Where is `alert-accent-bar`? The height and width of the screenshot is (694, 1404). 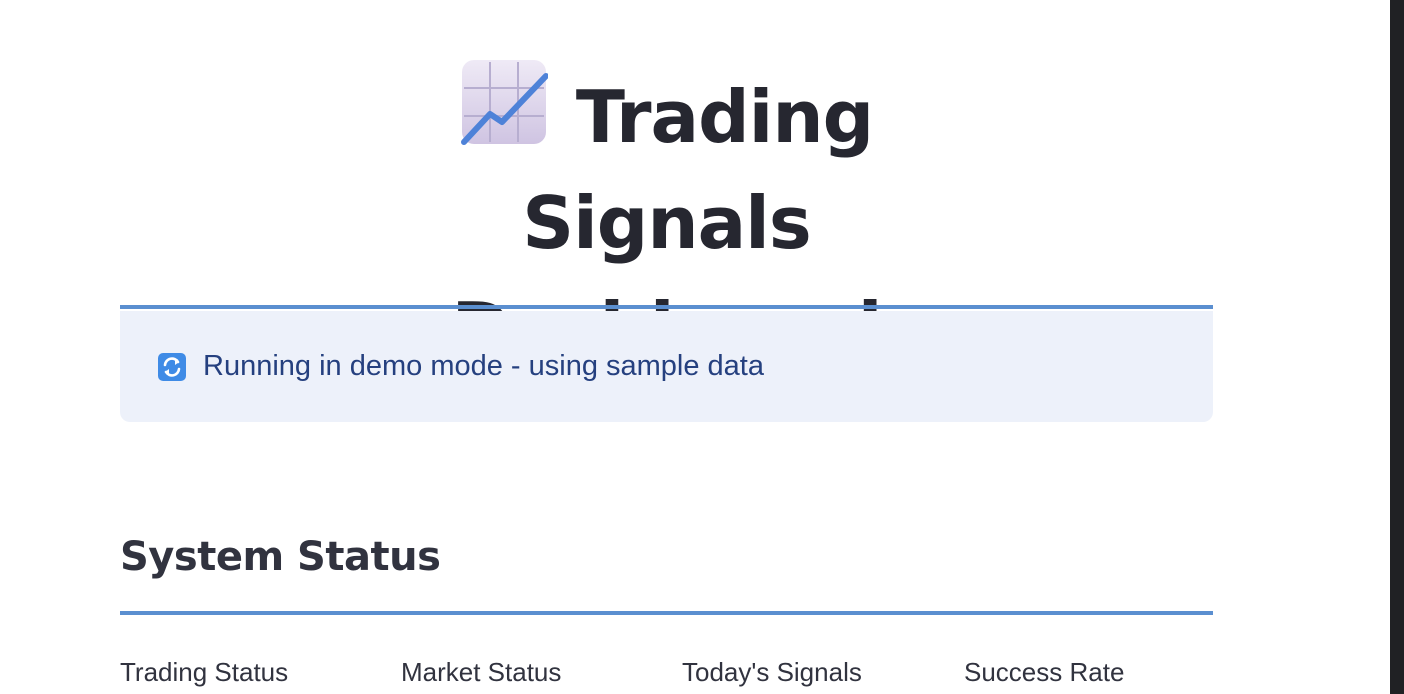
alert-accent-bar is located at coordinates (666, 307).